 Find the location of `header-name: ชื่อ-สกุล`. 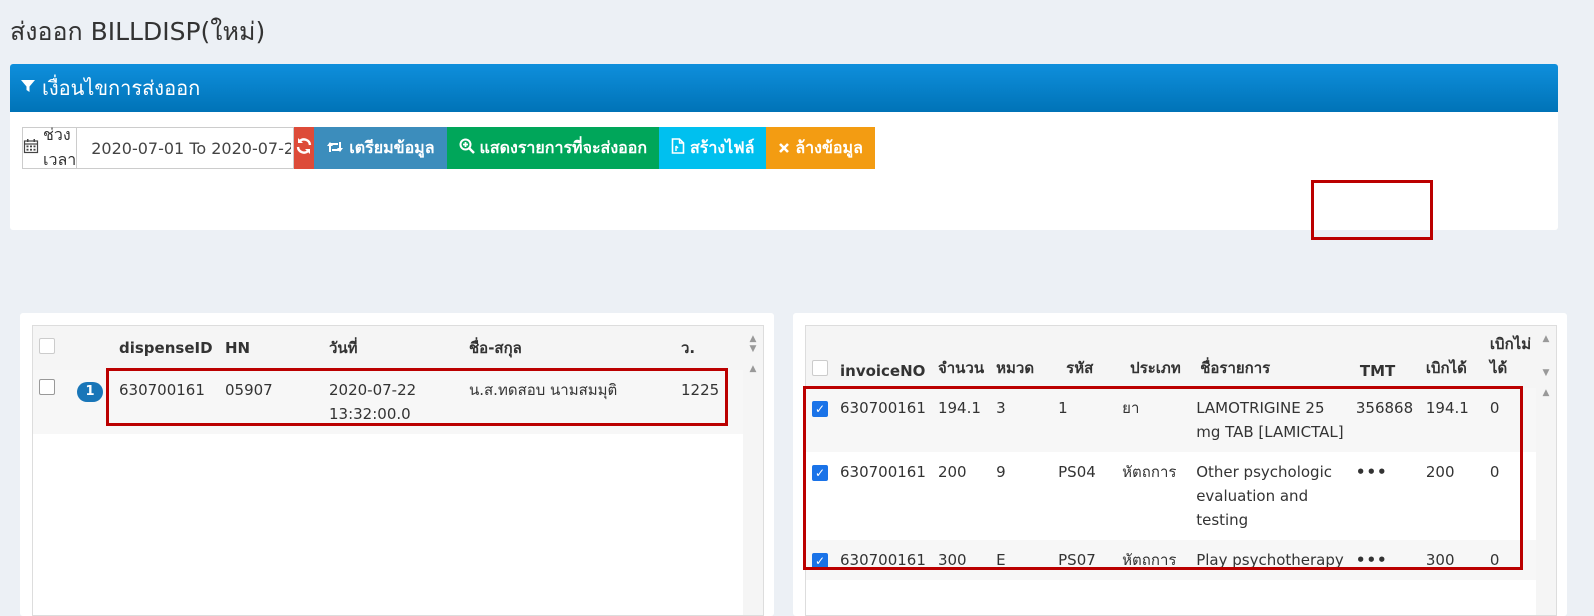

header-name: ชื่อ-สกุล is located at coordinates (569, 348).